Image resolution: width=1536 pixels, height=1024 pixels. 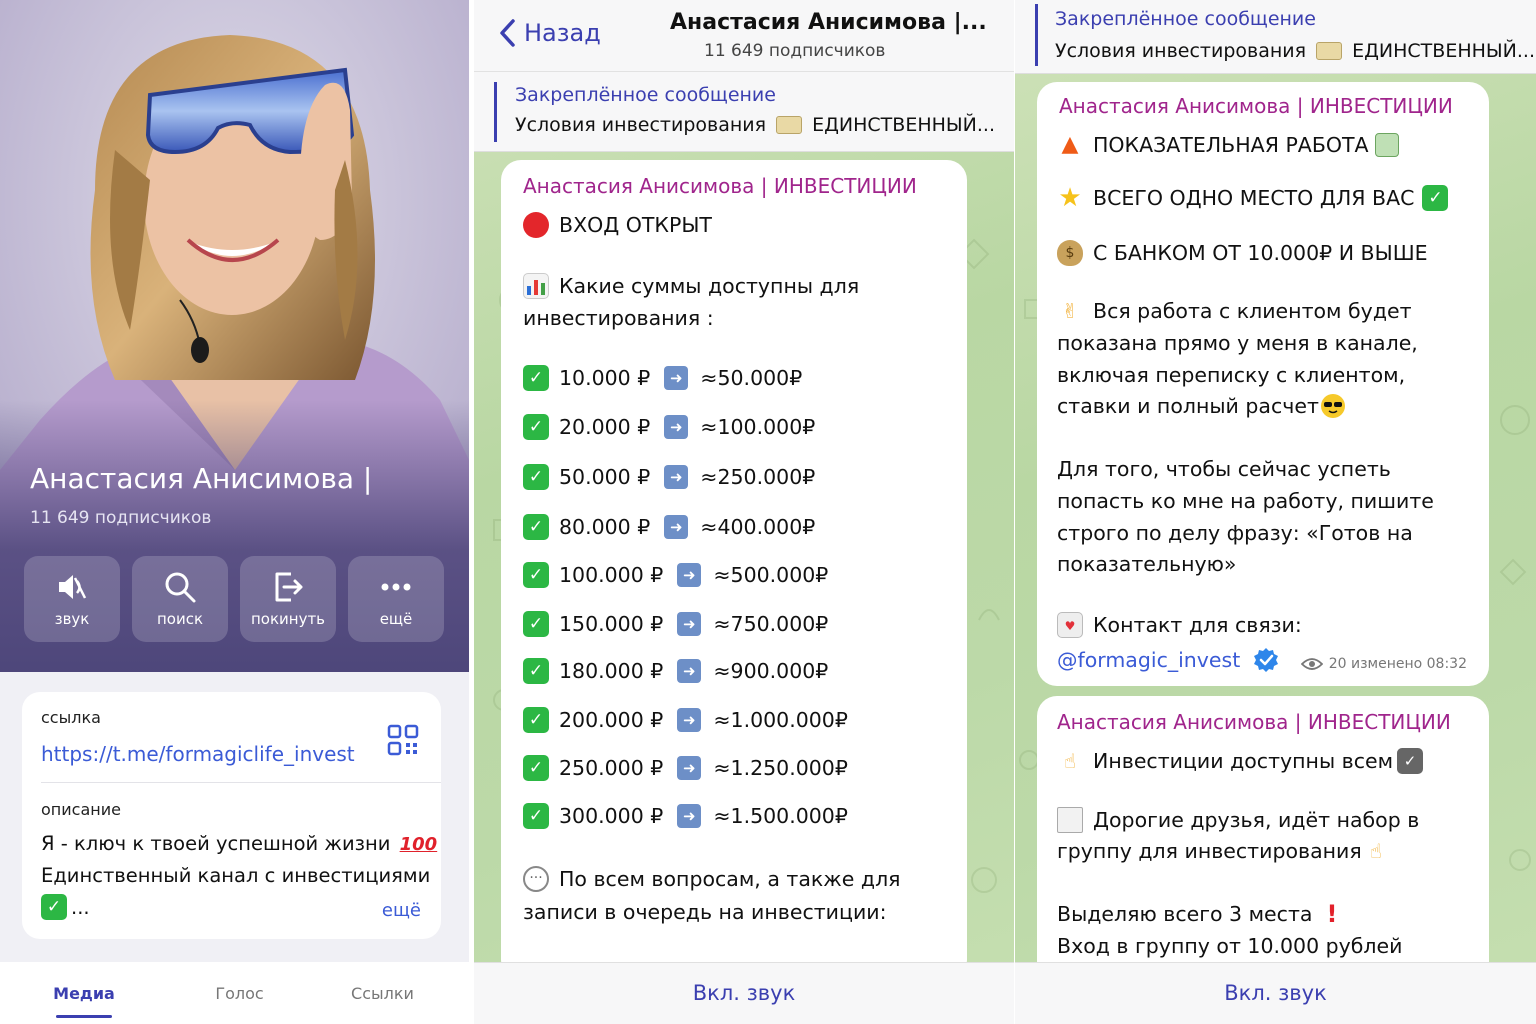 I want to click on profile-actions: звук поиск покинуть ещё, so click(x=234, y=599).